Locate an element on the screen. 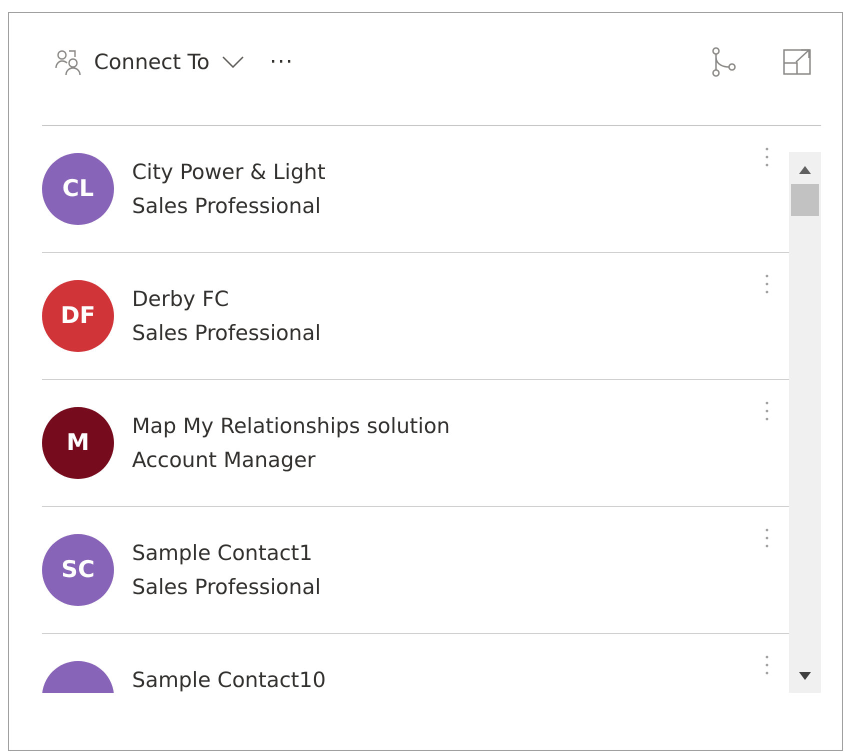 This screenshot has height=756, width=844. contact-name: City Power & Light is located at coordinates (229, 172).